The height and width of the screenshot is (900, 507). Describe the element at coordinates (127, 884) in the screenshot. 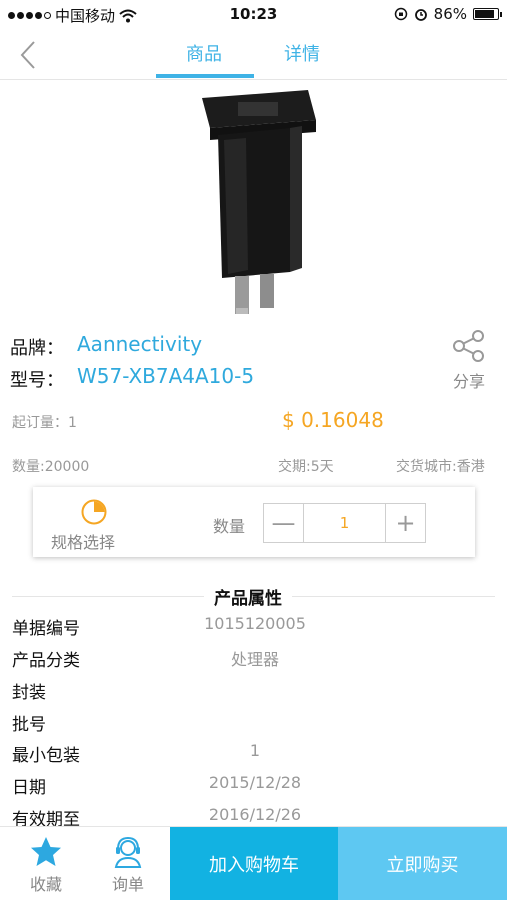

I see `inquiry-label: 询单` at that location.